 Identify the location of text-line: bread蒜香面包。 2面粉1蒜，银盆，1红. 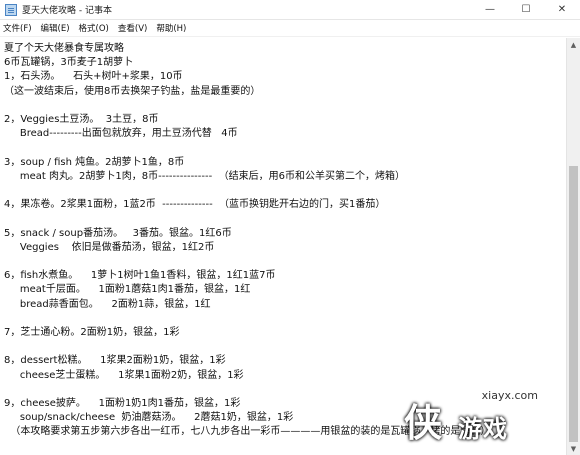
(107, 304).